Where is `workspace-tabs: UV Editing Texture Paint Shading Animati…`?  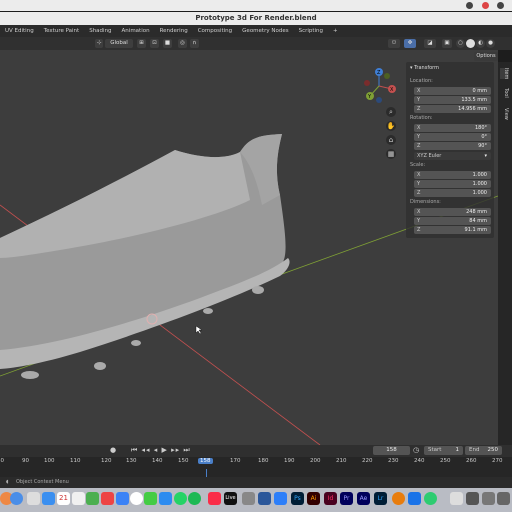
workspace-tabs: UV Editing Texture Paint Shading Animati… is located at coordinates (256, 31).